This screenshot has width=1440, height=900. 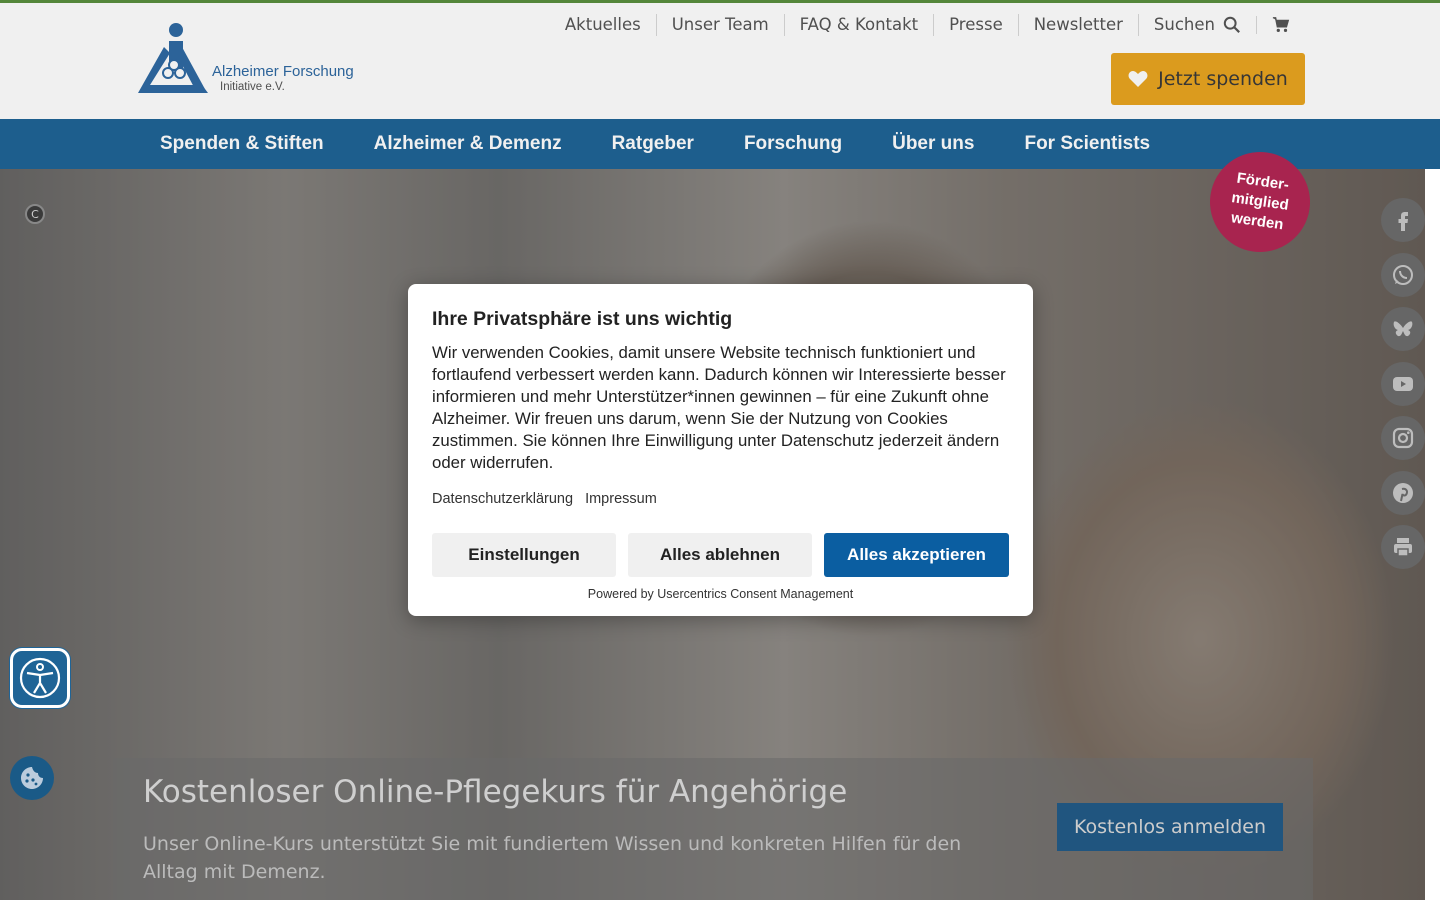 What do you see at coordinates (524, 555) in the screenshot?
I see `settings-button: Einstellungen` at bounding box center [524, 555].